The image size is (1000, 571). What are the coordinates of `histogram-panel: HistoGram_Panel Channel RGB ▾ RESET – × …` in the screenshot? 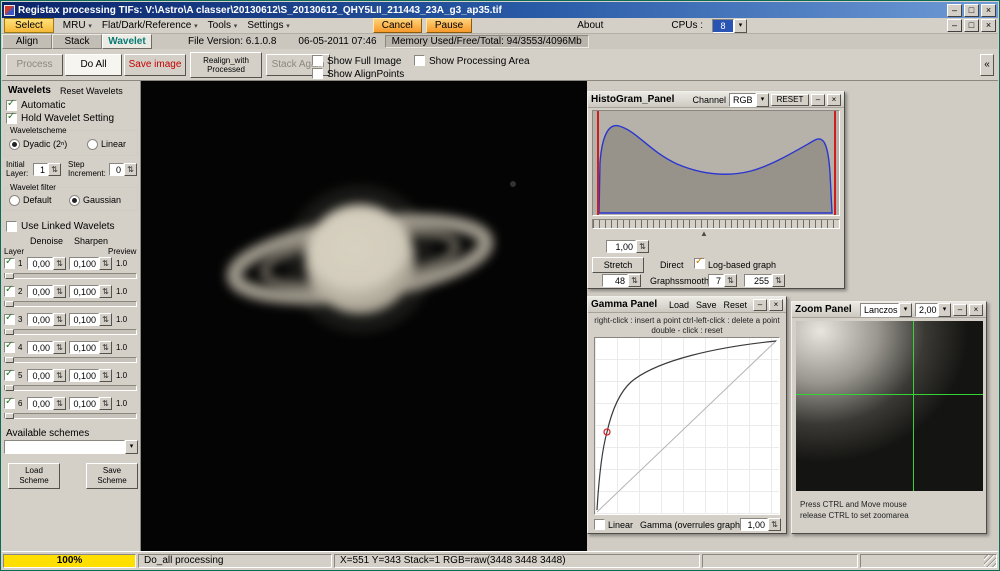 It's located at (716, 190).